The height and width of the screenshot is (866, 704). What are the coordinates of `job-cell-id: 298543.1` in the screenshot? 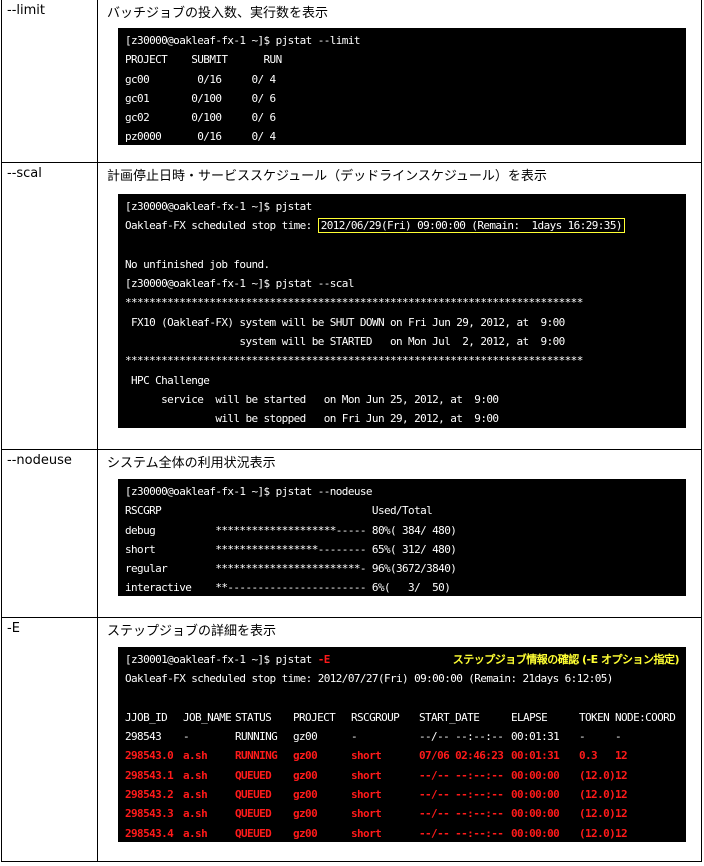 It's located at (149, 775).